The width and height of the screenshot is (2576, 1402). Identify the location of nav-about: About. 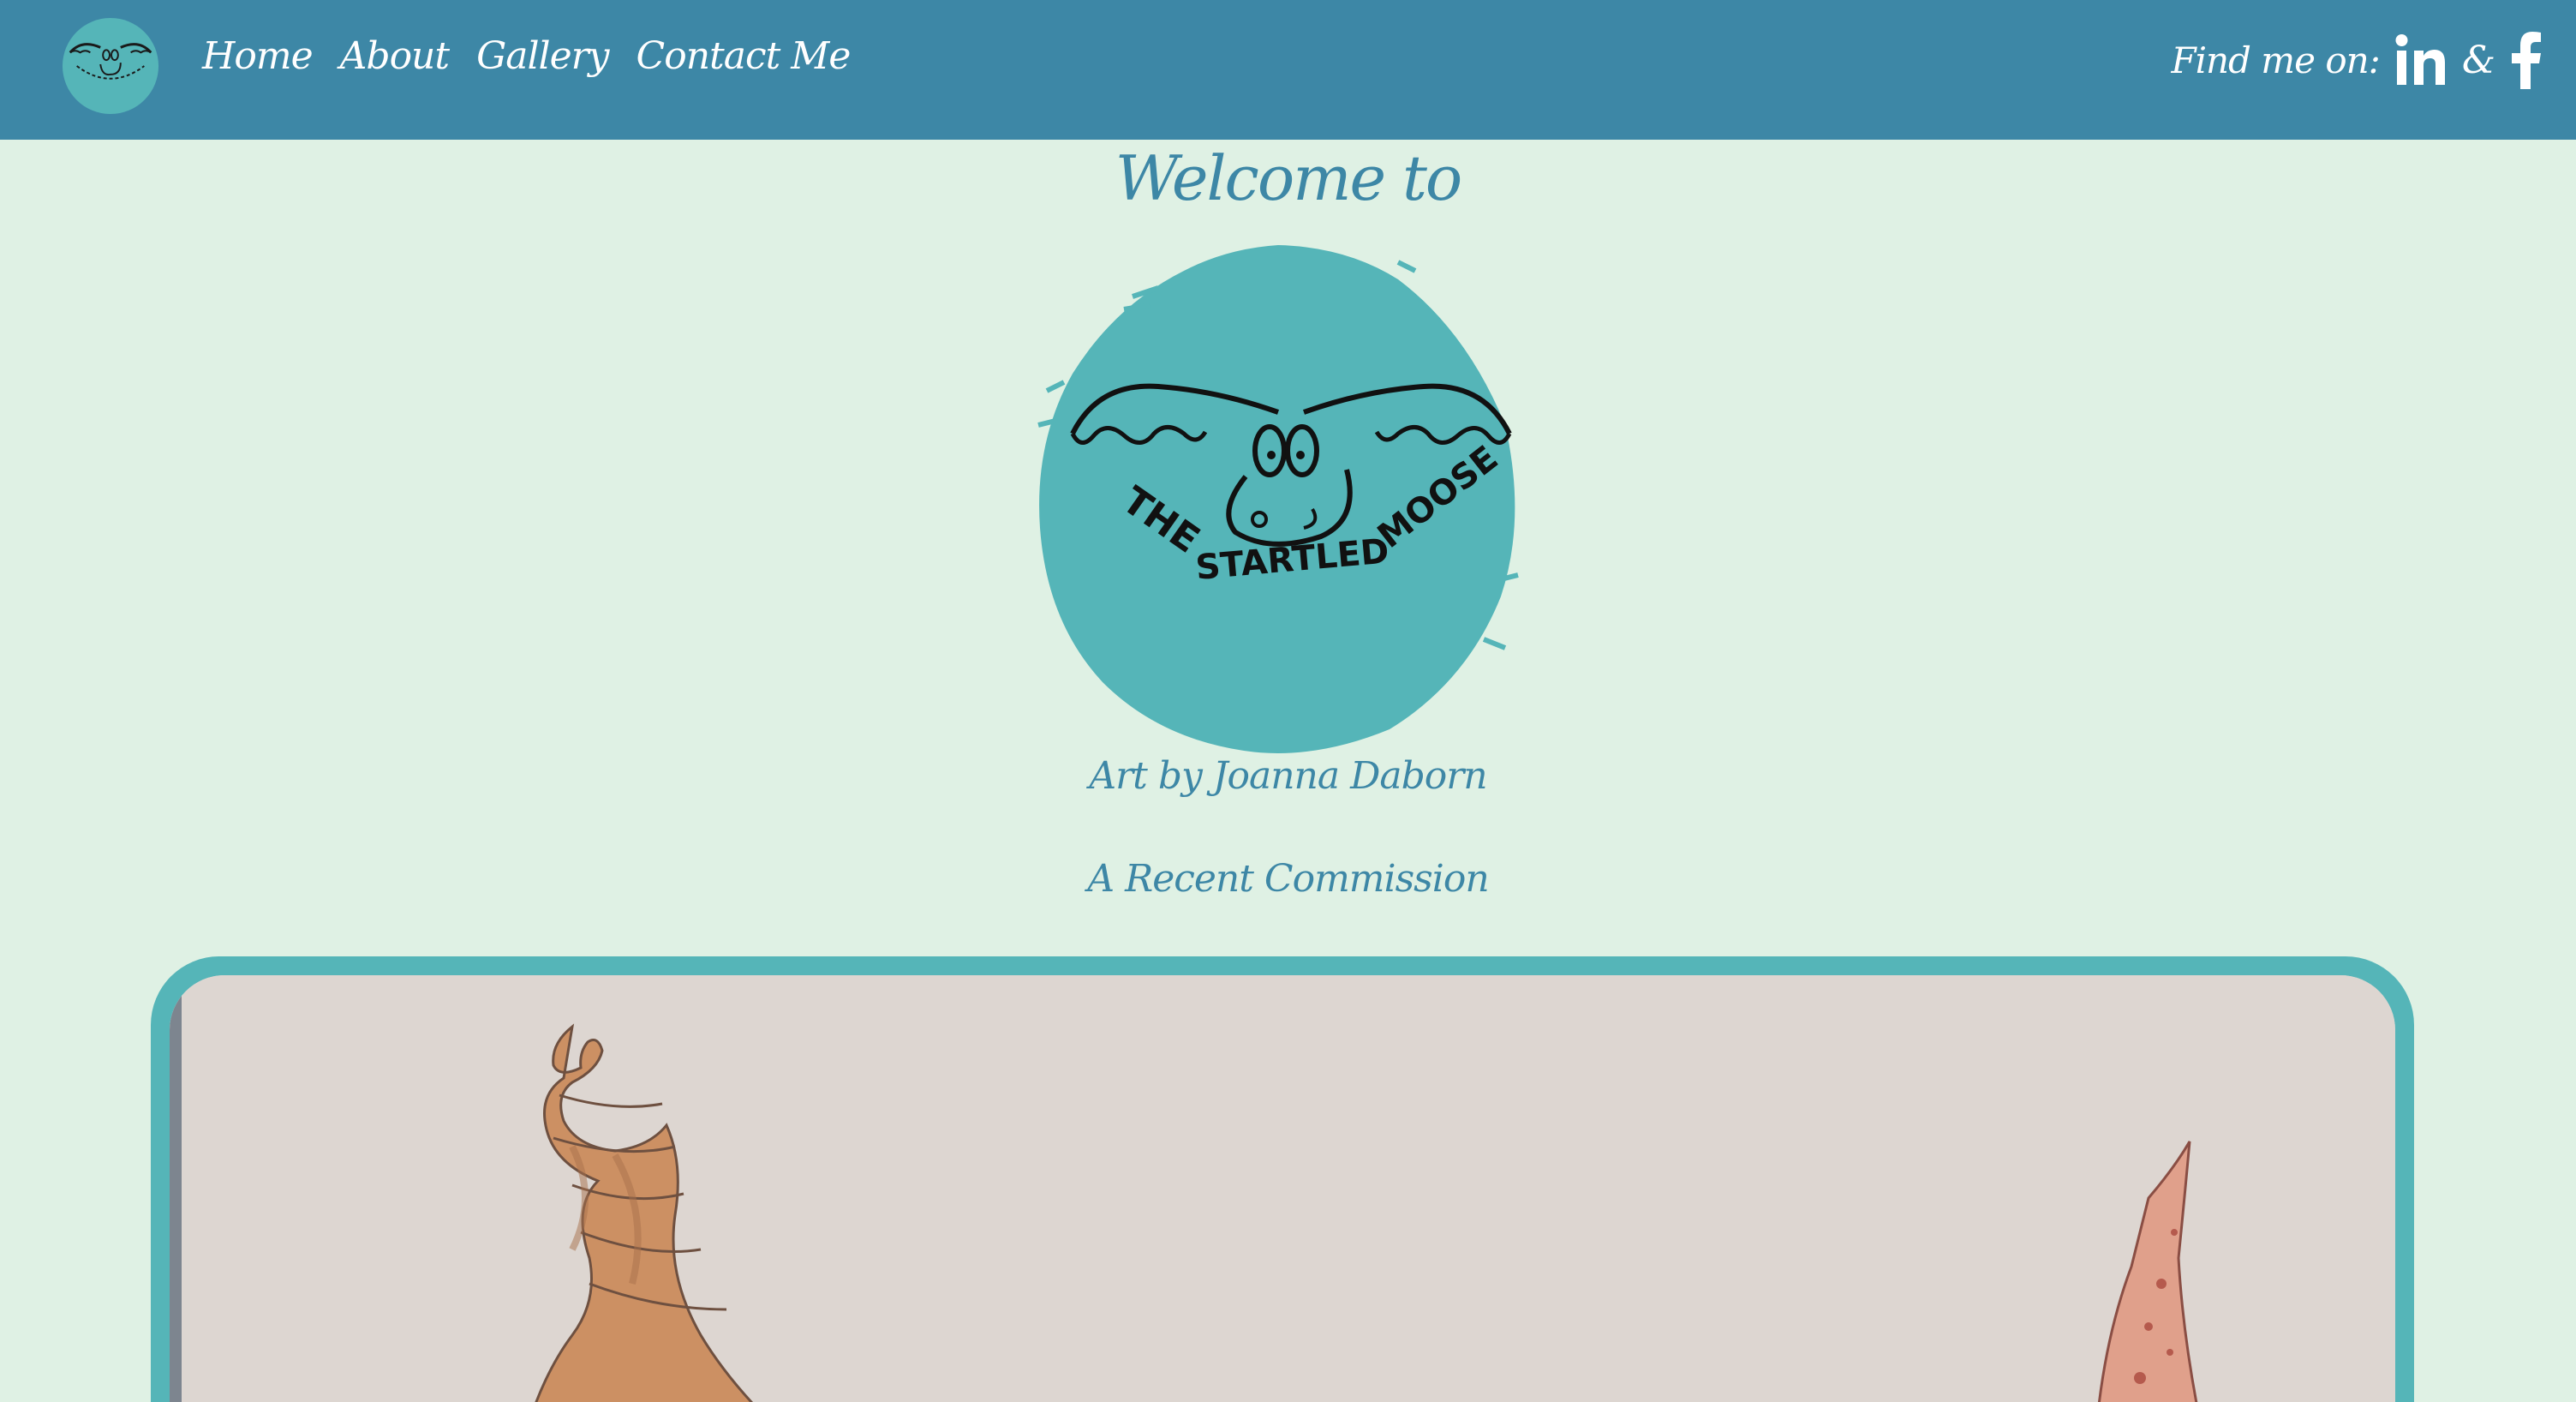
(395, 56).